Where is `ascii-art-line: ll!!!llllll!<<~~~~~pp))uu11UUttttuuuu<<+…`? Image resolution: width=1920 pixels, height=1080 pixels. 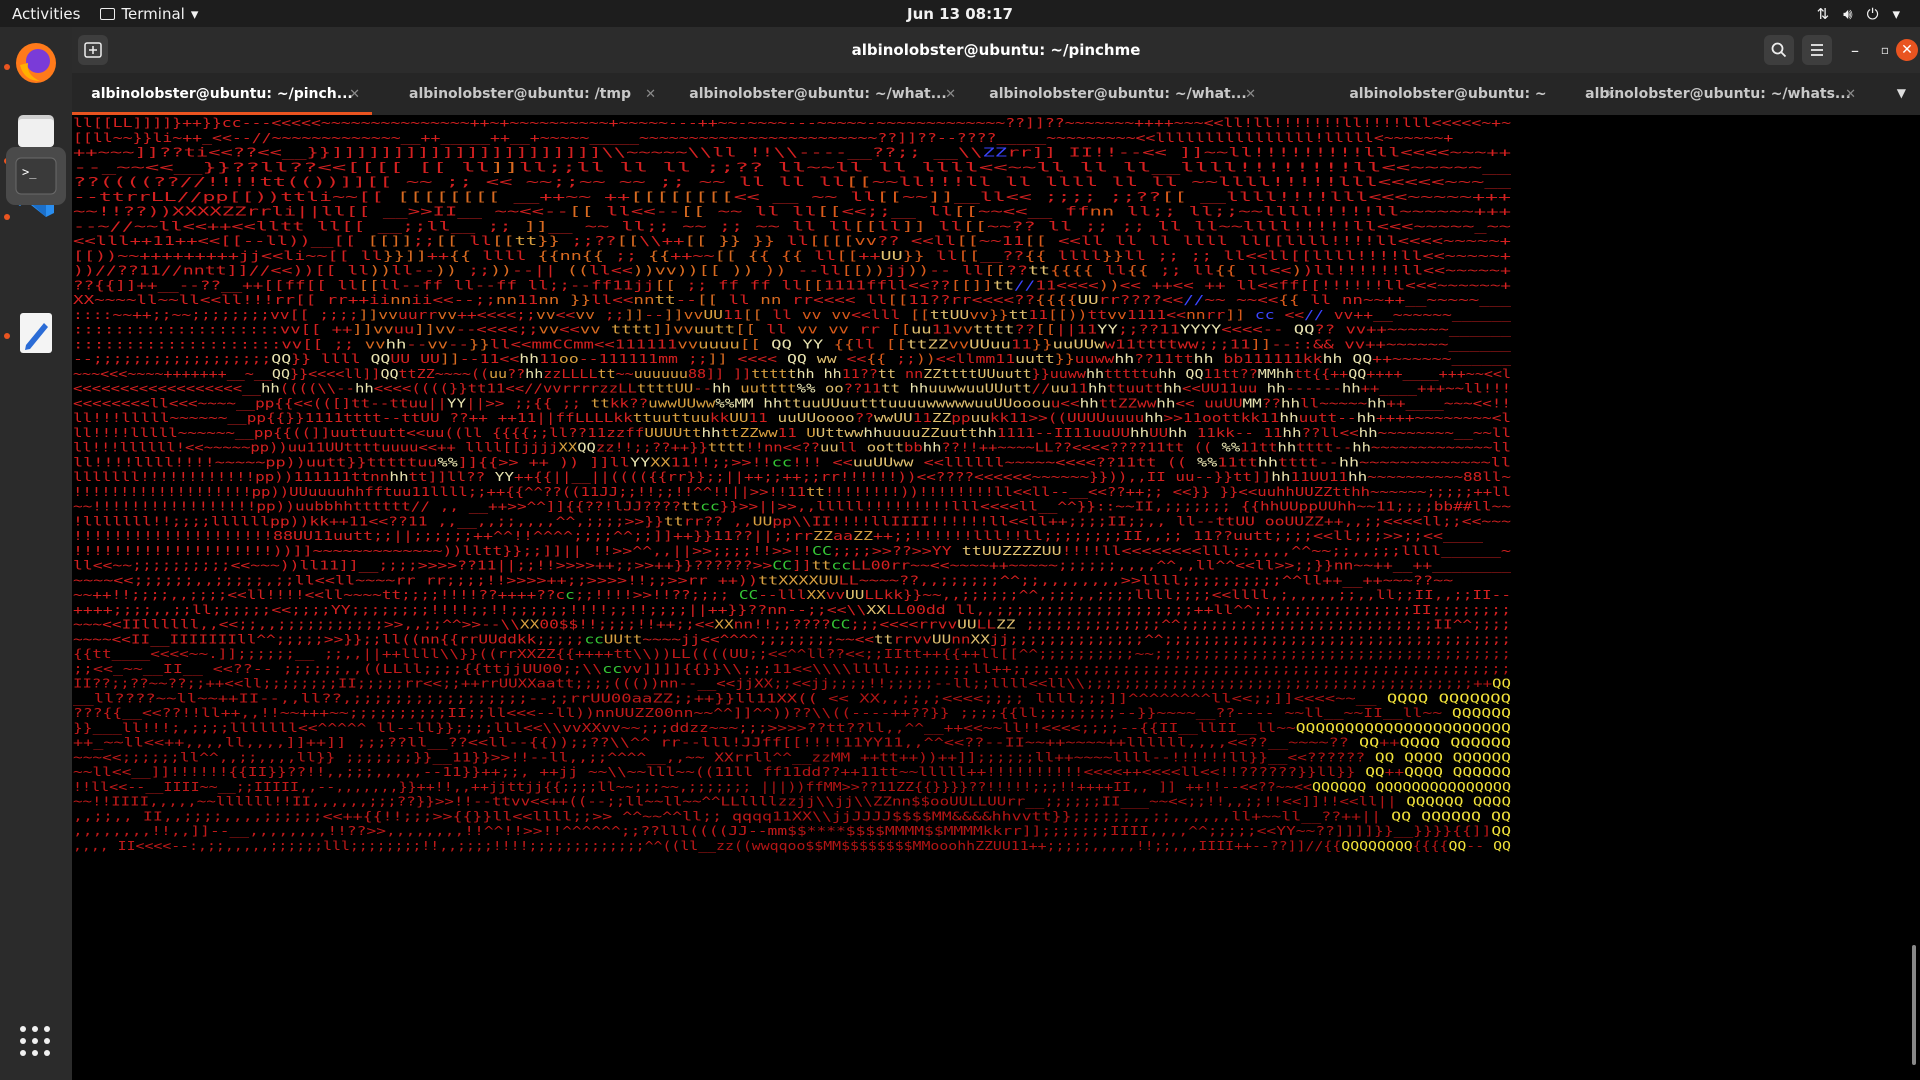
ascii-art-line: ll!!!llllll!<<~~~~~pp))uu11UUttttuuuu<<+… is located at coordinates (792, 447).